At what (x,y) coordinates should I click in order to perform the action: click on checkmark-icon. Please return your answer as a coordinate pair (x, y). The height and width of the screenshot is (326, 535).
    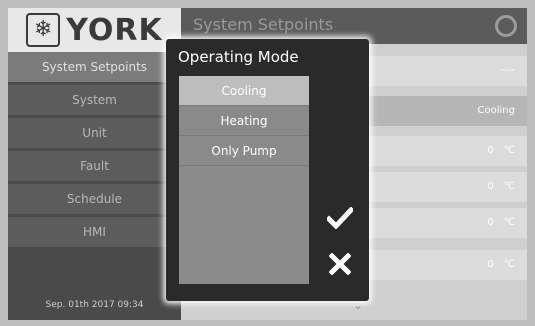
    Looking at the image, I should click on (340, 218).